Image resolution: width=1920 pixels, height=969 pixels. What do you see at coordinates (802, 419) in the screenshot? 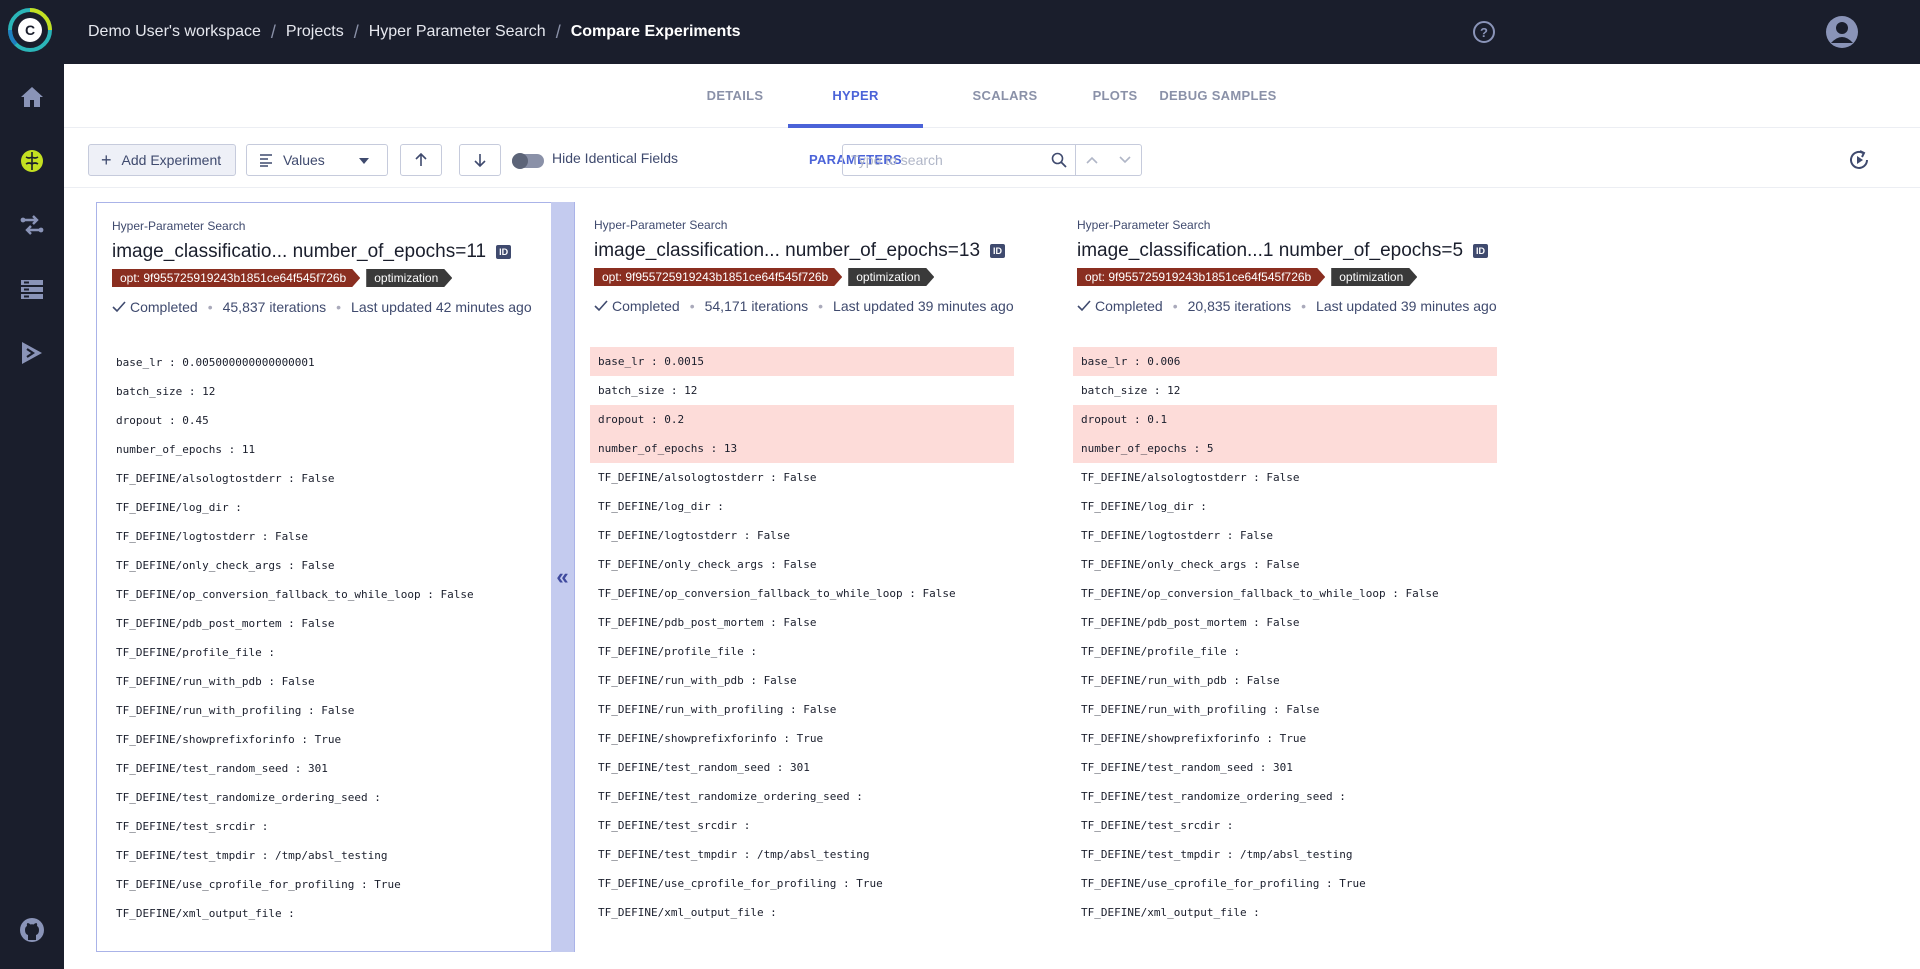
I see `param-row: dropout : 0.2` at bounding box center [802, 419].